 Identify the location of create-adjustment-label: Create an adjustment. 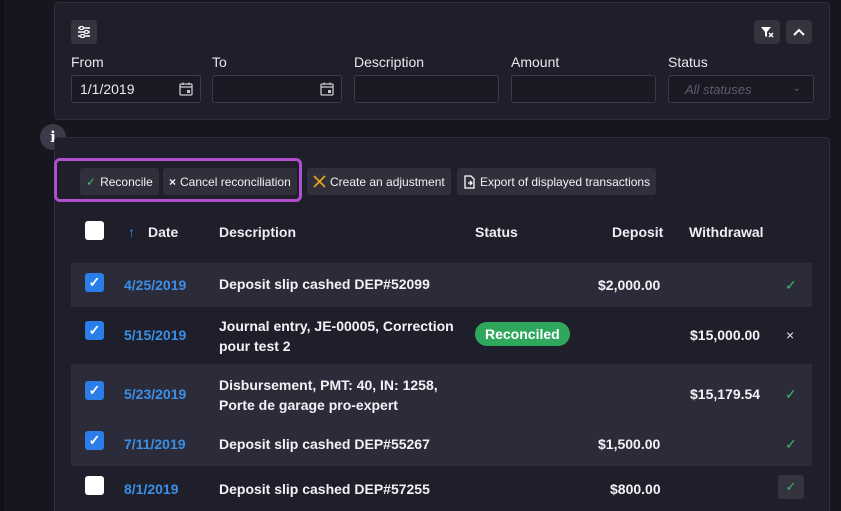
(387, 181).